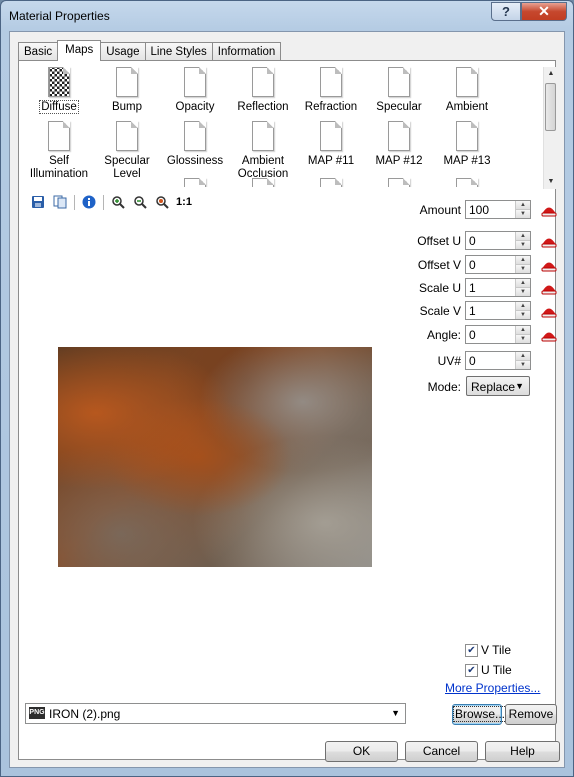 The image size is (574, 777). Describe the element at coordinates (118, 202) in the screenshot. I see `zoom-in-icon` at that location.